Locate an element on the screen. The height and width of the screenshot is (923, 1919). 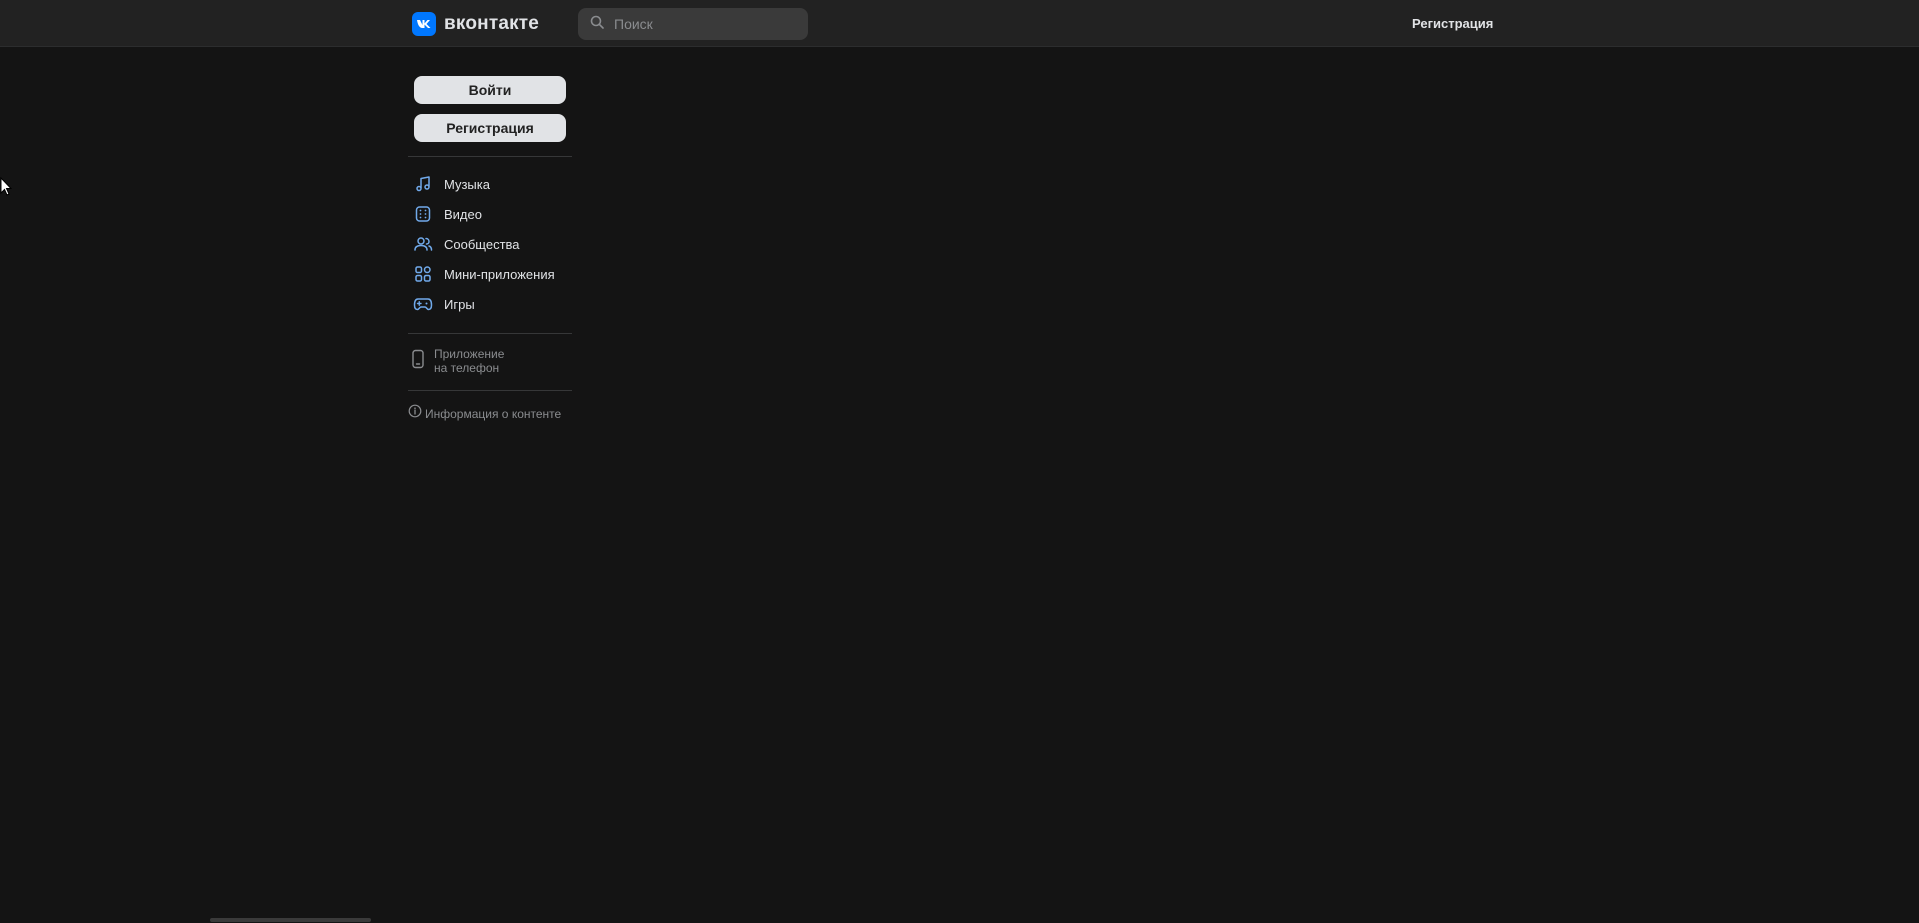
phone-icon is located at coordinates (418, 361).